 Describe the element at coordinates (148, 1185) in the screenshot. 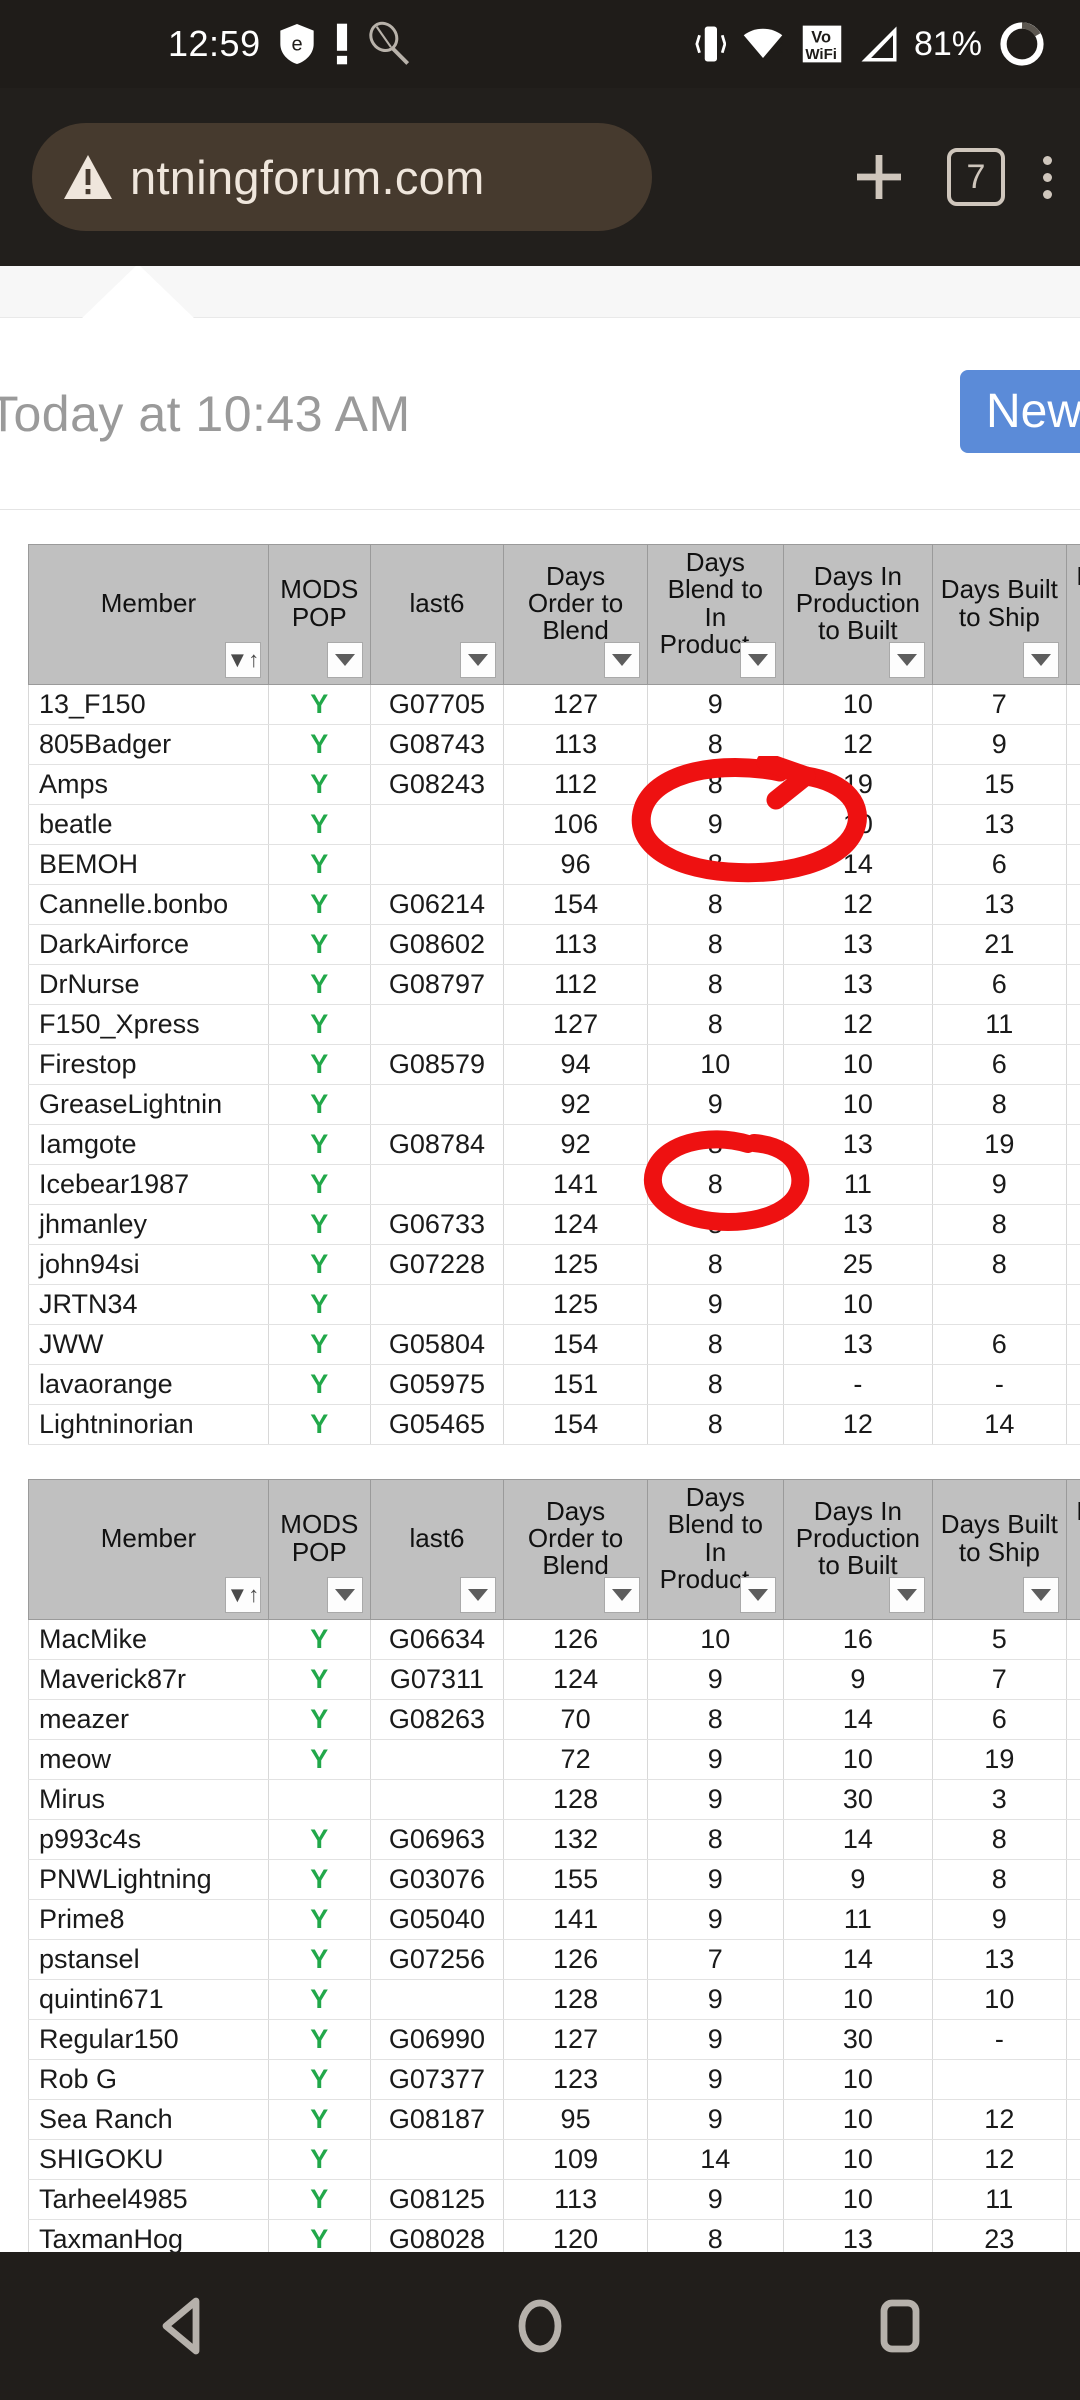

I see `cell-member: Icebear1987` at that location.